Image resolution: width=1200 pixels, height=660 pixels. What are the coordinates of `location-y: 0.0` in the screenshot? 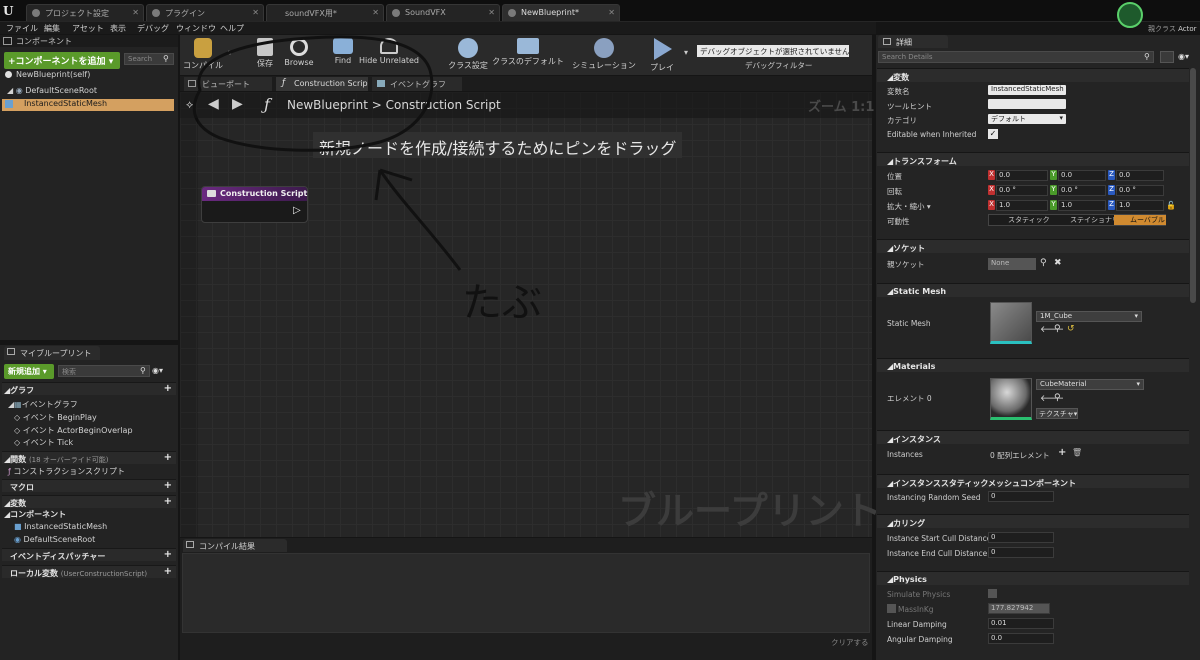 It's located at (1082, 175).